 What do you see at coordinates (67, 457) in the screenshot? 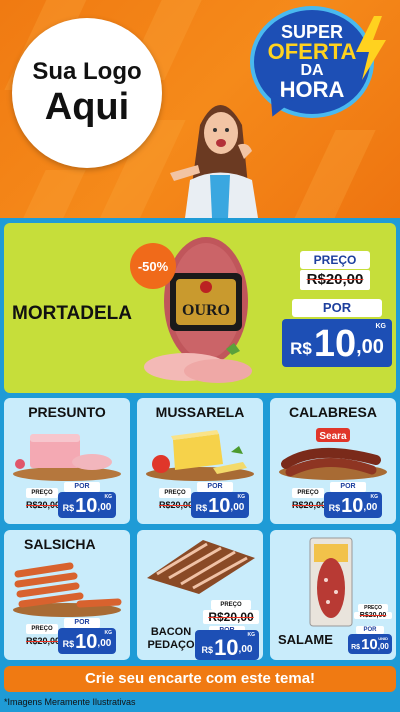
I see `presunto-image` at bounding box center [67, 457].